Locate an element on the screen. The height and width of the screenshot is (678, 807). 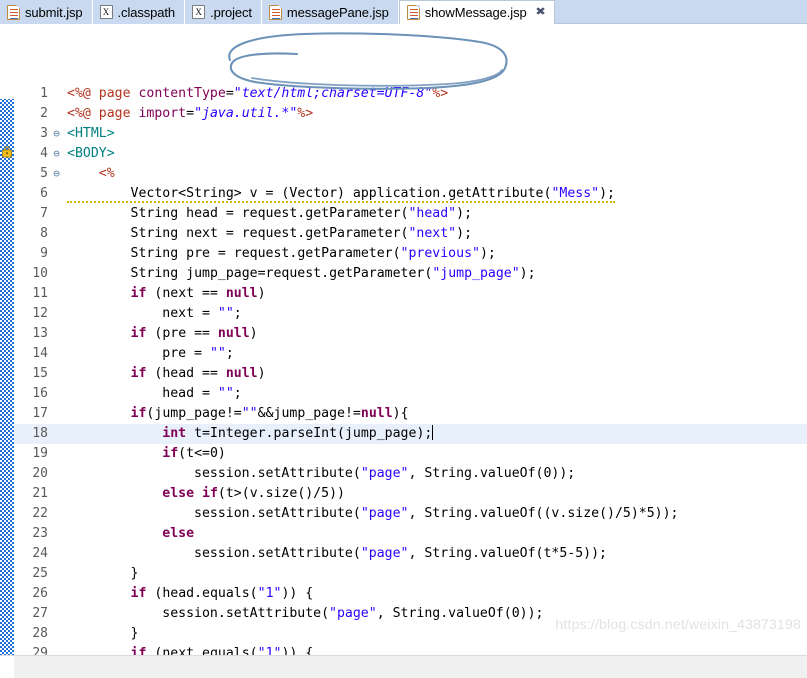
line-number: 26 is located at coordinates (40, 593).